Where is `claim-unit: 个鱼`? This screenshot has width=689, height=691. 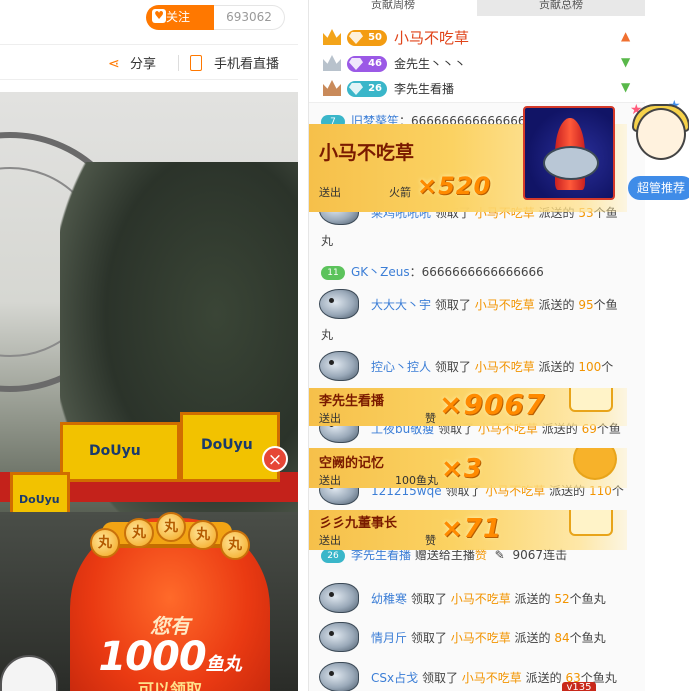 claim-unit: 个鱼 is located at coordinates (605, 305).